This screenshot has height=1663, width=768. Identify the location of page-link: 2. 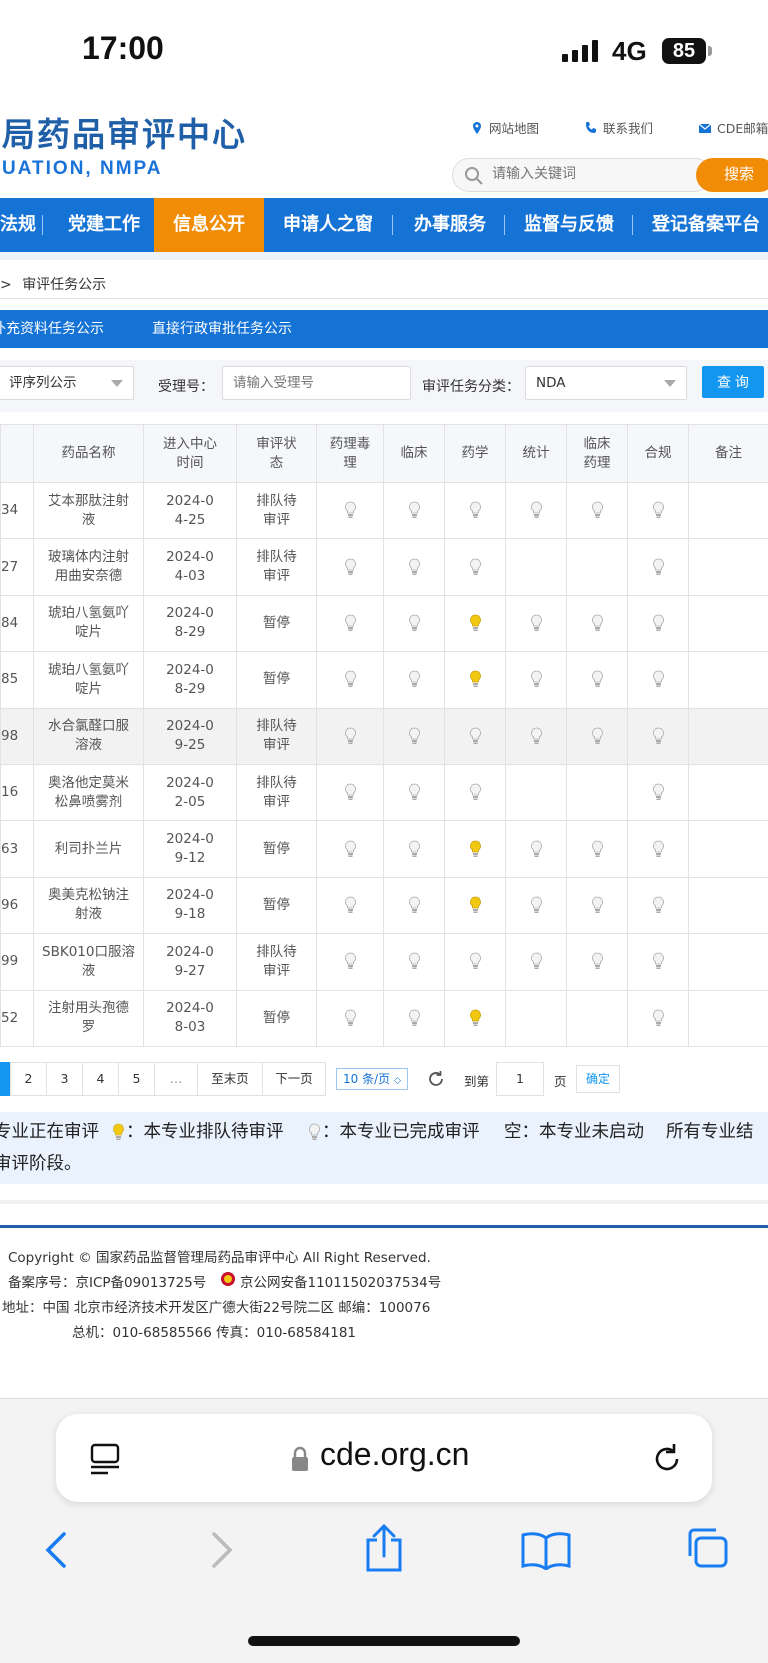
(28, 1079).